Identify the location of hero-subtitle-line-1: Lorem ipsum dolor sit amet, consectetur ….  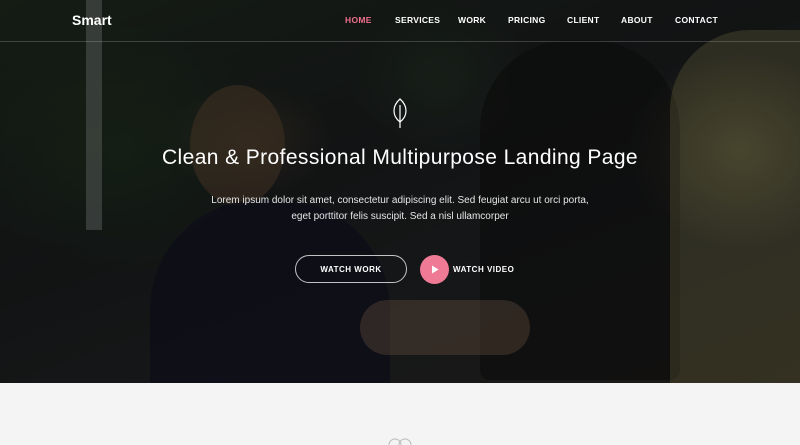
(400, 200).